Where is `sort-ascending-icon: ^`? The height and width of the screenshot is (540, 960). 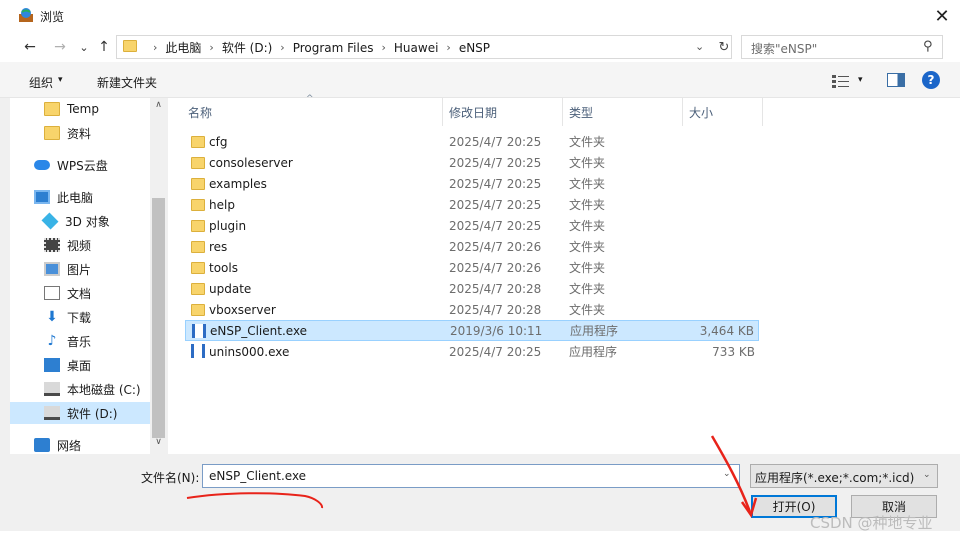
sort-ascending-icon: ^ is located at coordinates (310, 99).